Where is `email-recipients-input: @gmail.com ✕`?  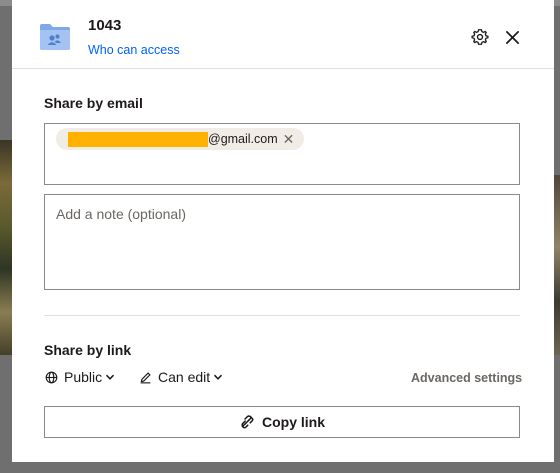
email-recipients-input: @gmail.com ✕ is located at coordinates (282, 154).